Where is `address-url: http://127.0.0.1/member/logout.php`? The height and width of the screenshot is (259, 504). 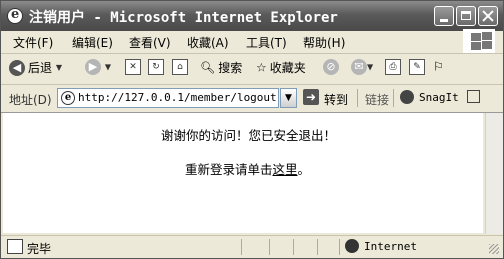 address-url: http://127.0.0.1/member/logout.php is located at coordinates (178, 97).